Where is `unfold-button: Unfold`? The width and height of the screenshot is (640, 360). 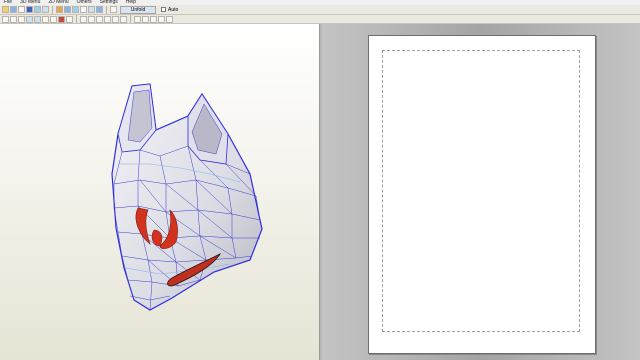 unfold-button: Unfold is located at coordinates (138, 9).